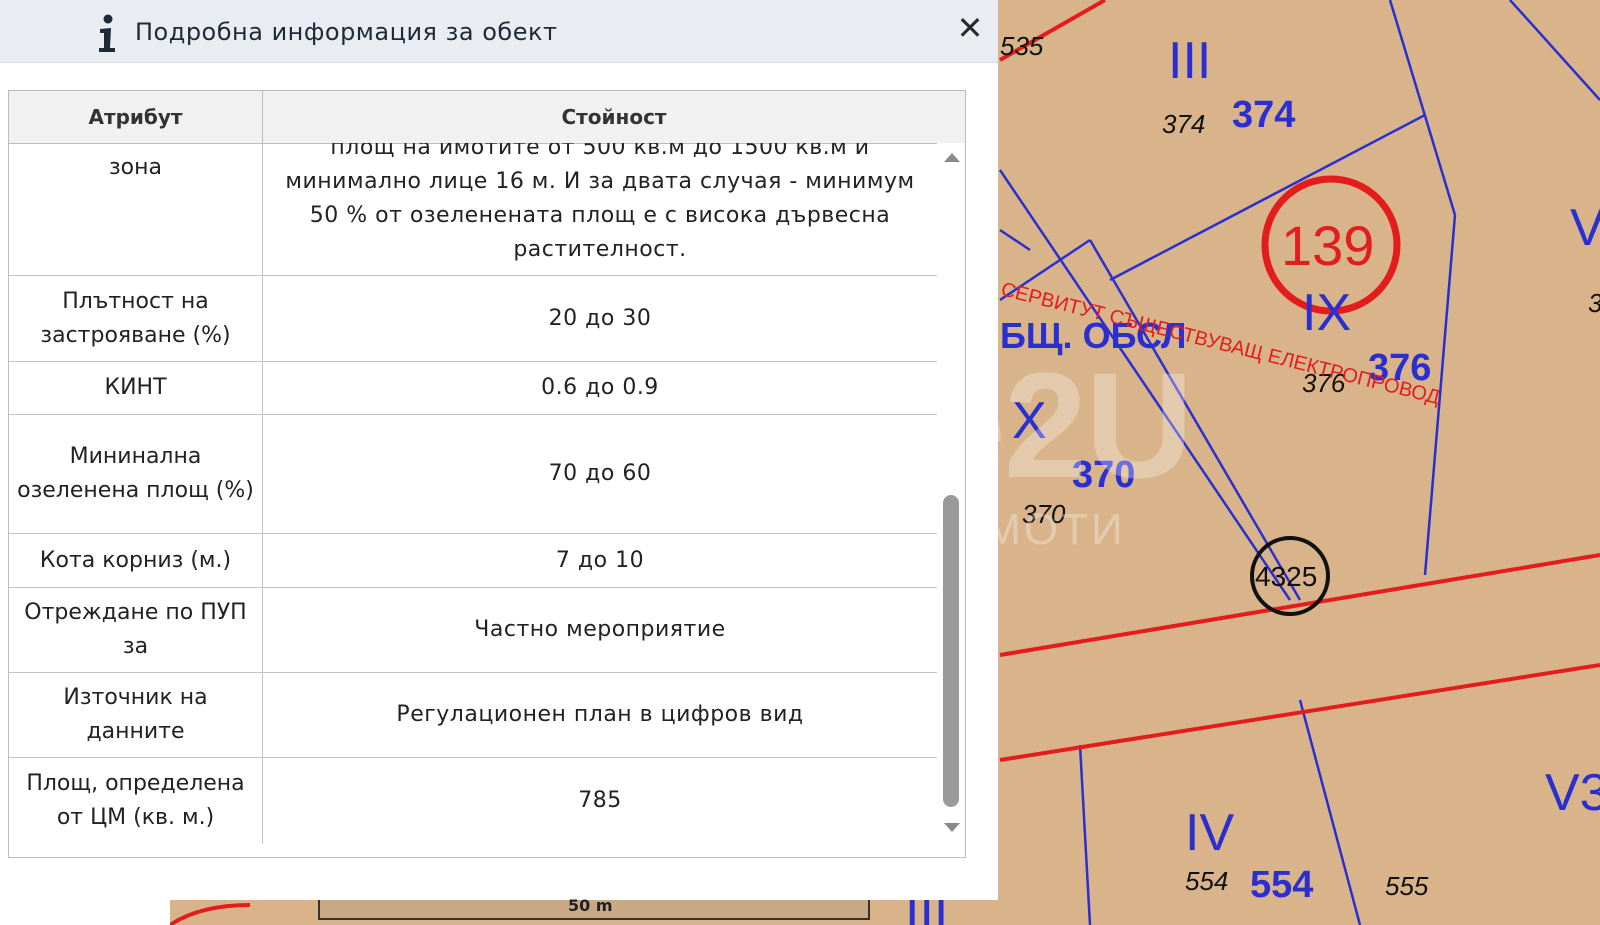 Image resolution: width=1600 pixels, height=925 pixels. What do you see at coordinates (952, 827) in the screenshot?
I see `scroll-down-arrow-icon` at bounding box center [952, 827].